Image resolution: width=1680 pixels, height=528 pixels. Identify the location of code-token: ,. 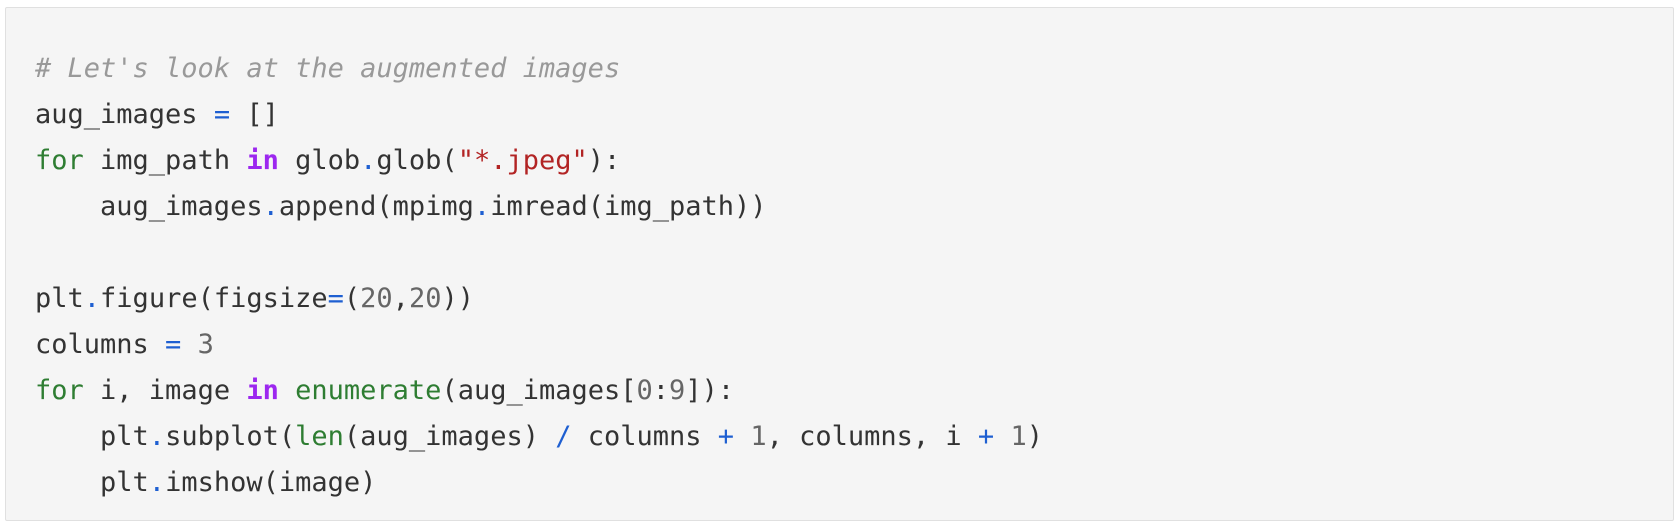
(400, 298).